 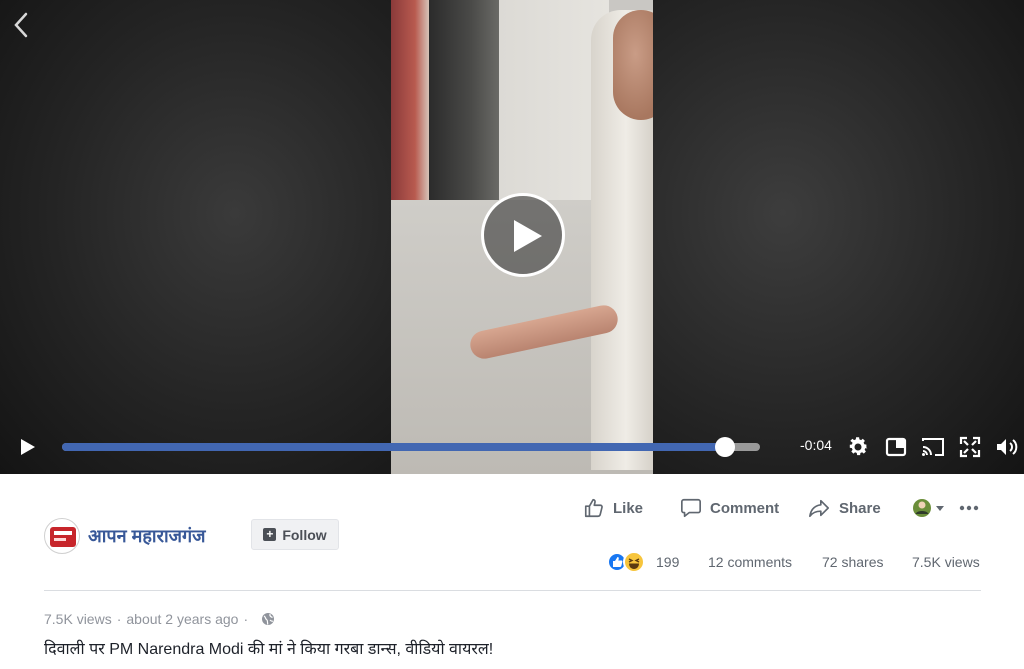 I want to click on pip-icon, so click(x=896, y=447).